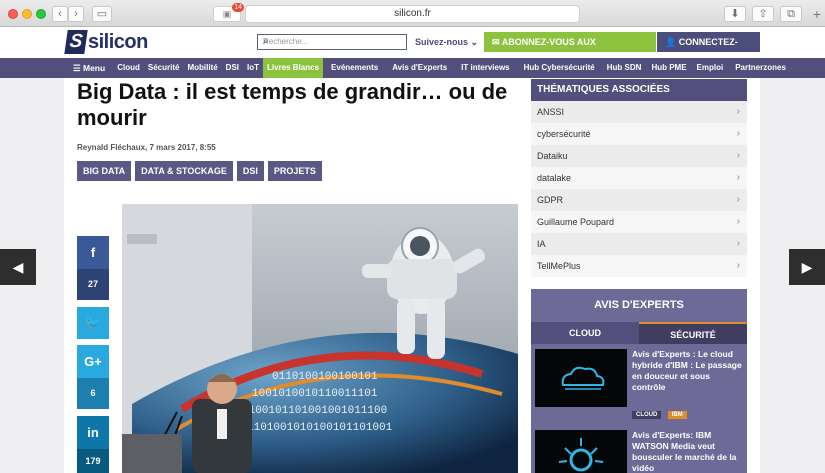 The image size is (825, 473). I want to click on hamburger-icon: ☰, so click(77, 68).